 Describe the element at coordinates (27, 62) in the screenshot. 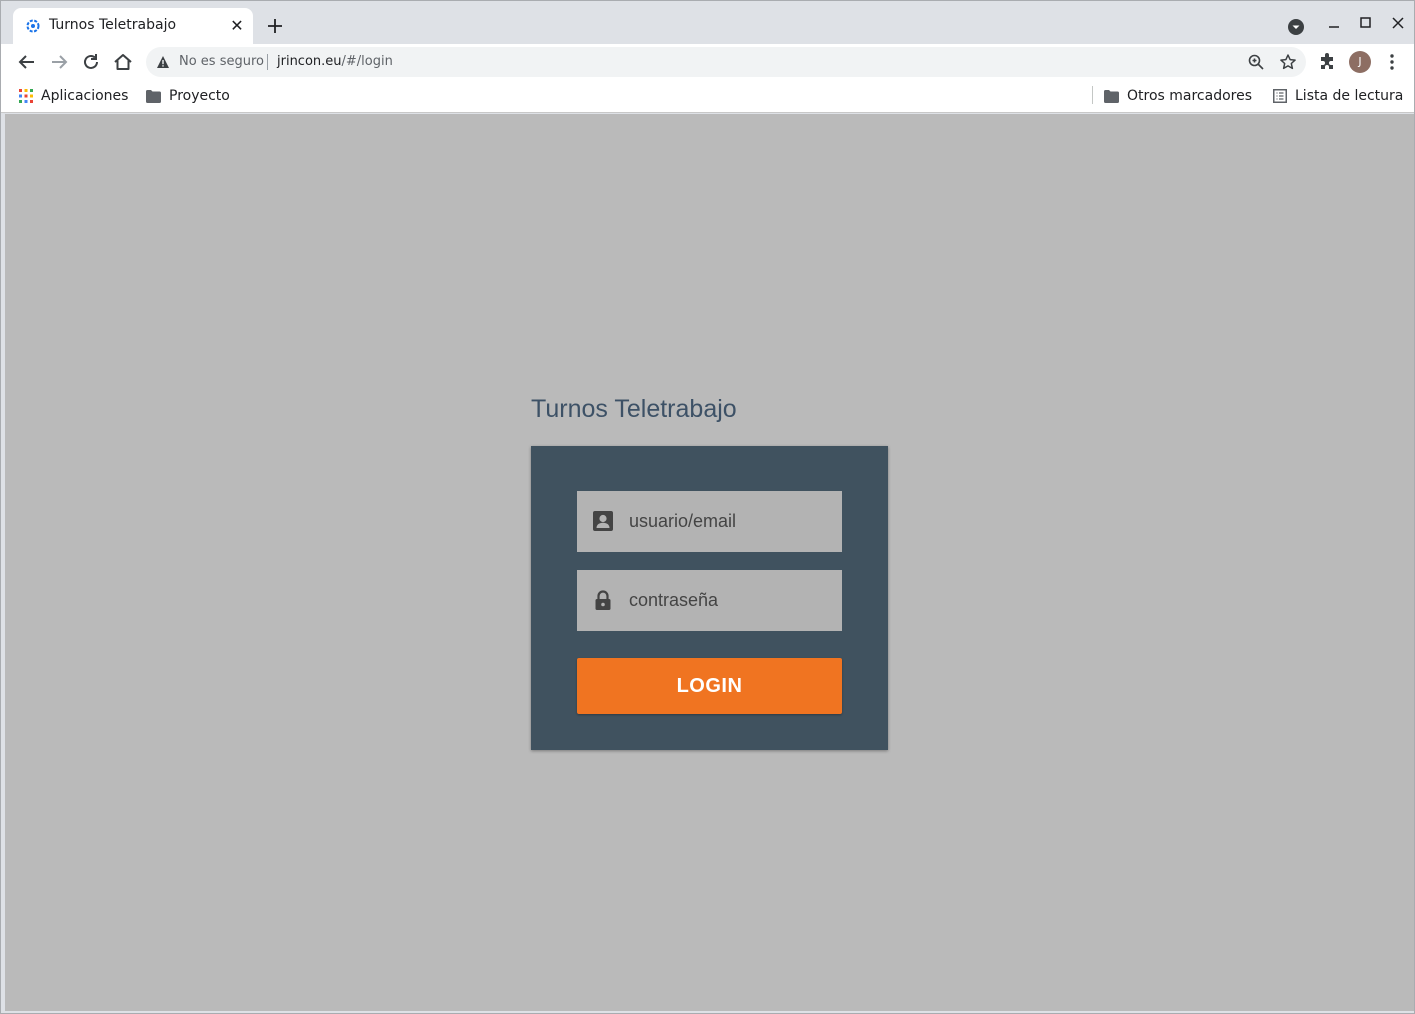

I see `back-arrow-icon` at that location.